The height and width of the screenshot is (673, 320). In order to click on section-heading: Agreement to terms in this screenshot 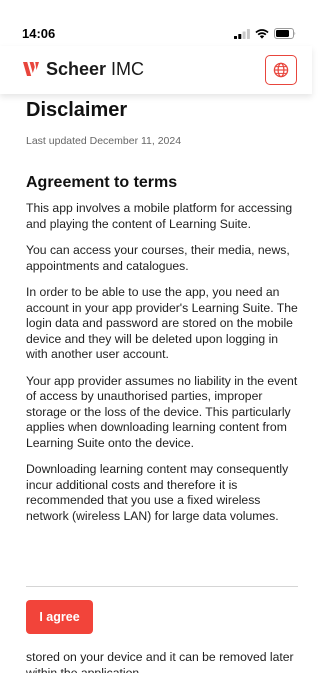, I will do `click(102, 182)`.